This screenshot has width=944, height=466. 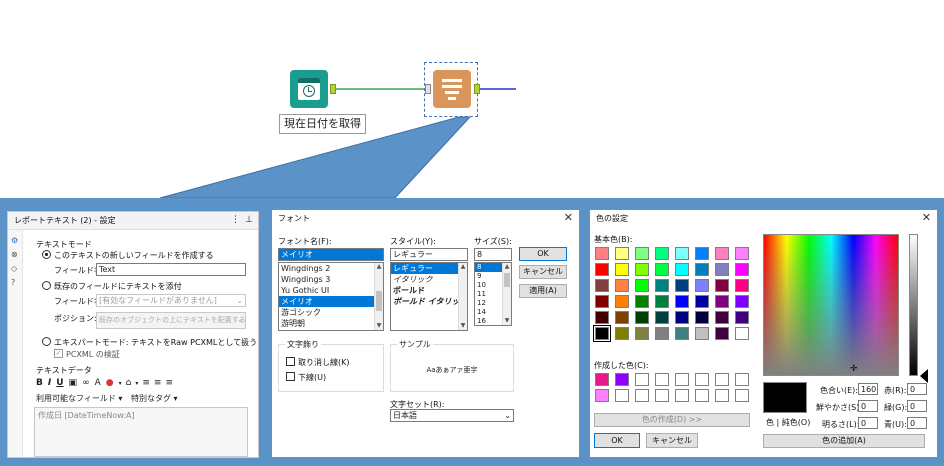 What do you see at coordinates (378, 296) in the screenshot?
I see `font-list-scrollbar: ▲ ▼` at bounding box center [378, 296].